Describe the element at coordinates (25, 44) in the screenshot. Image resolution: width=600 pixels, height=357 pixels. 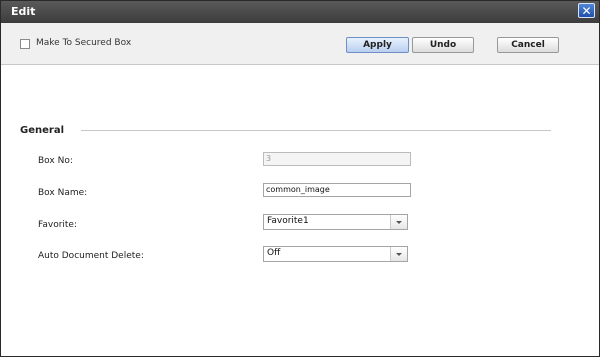
I see `secured-box-checkbox` at that location.